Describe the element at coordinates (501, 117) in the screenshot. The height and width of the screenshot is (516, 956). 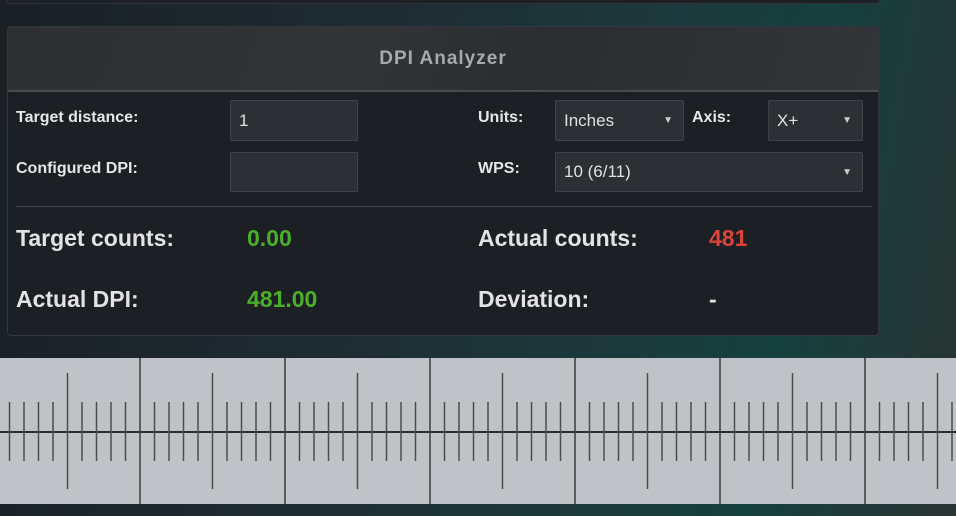
I see `units-label: Units:` at that location.